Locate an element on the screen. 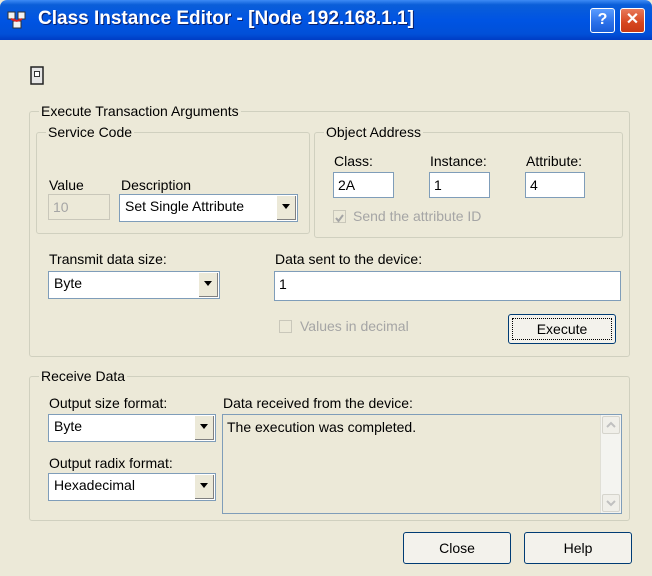  object-address-label: Object Address is located at coordinates (373, 132).